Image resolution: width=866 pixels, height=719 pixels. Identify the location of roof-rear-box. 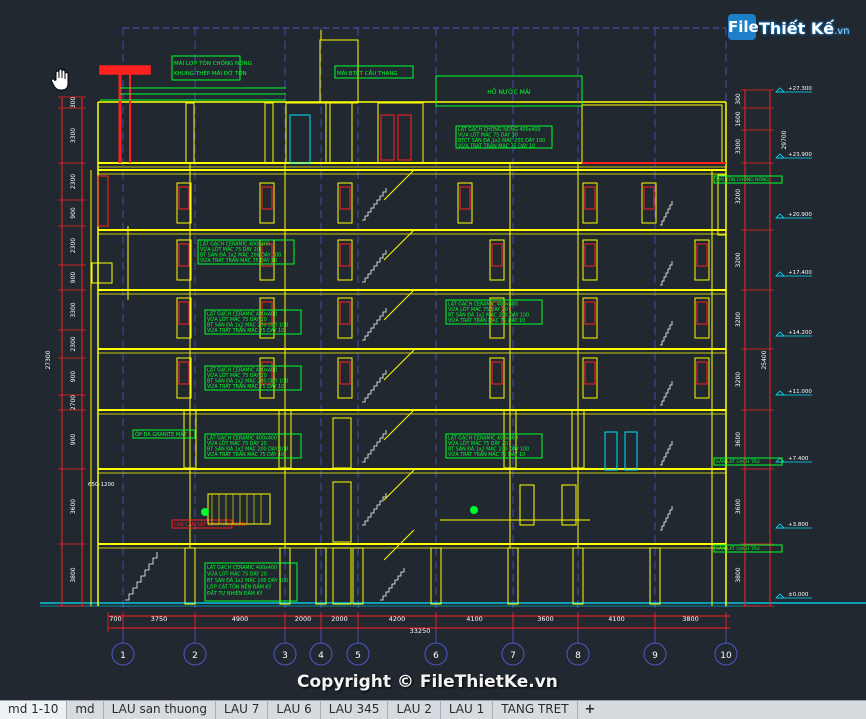
(652, 134).